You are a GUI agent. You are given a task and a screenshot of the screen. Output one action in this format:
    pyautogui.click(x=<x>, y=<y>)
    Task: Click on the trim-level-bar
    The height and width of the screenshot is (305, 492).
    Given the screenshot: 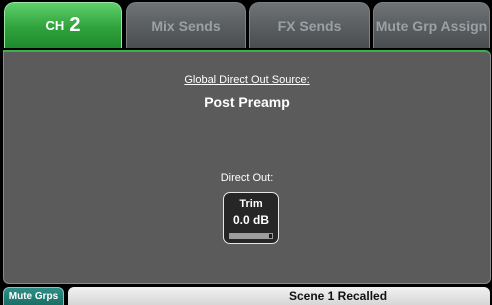 What is the action you would take?
    pyautogui.click(x=251, y=236)
    